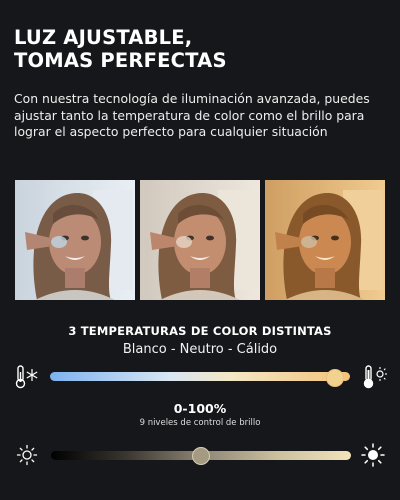  I want to click on temperature-subtitle: Blanco - Neutro - Cálido, so click(200, 349).